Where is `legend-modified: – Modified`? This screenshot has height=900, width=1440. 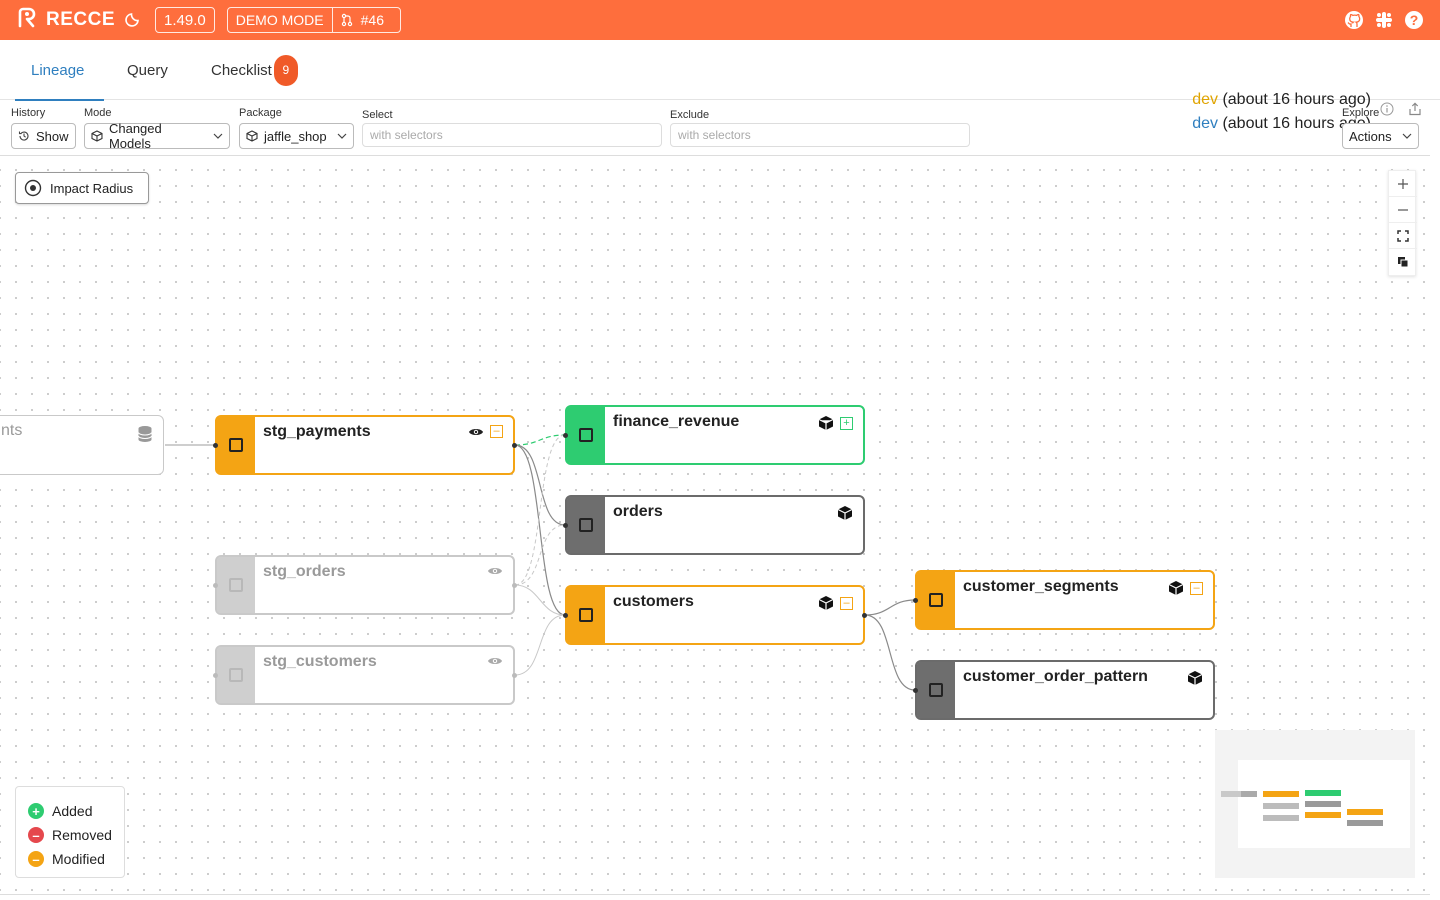
legend-modified: – Modified is located at coordinates (76, 859).